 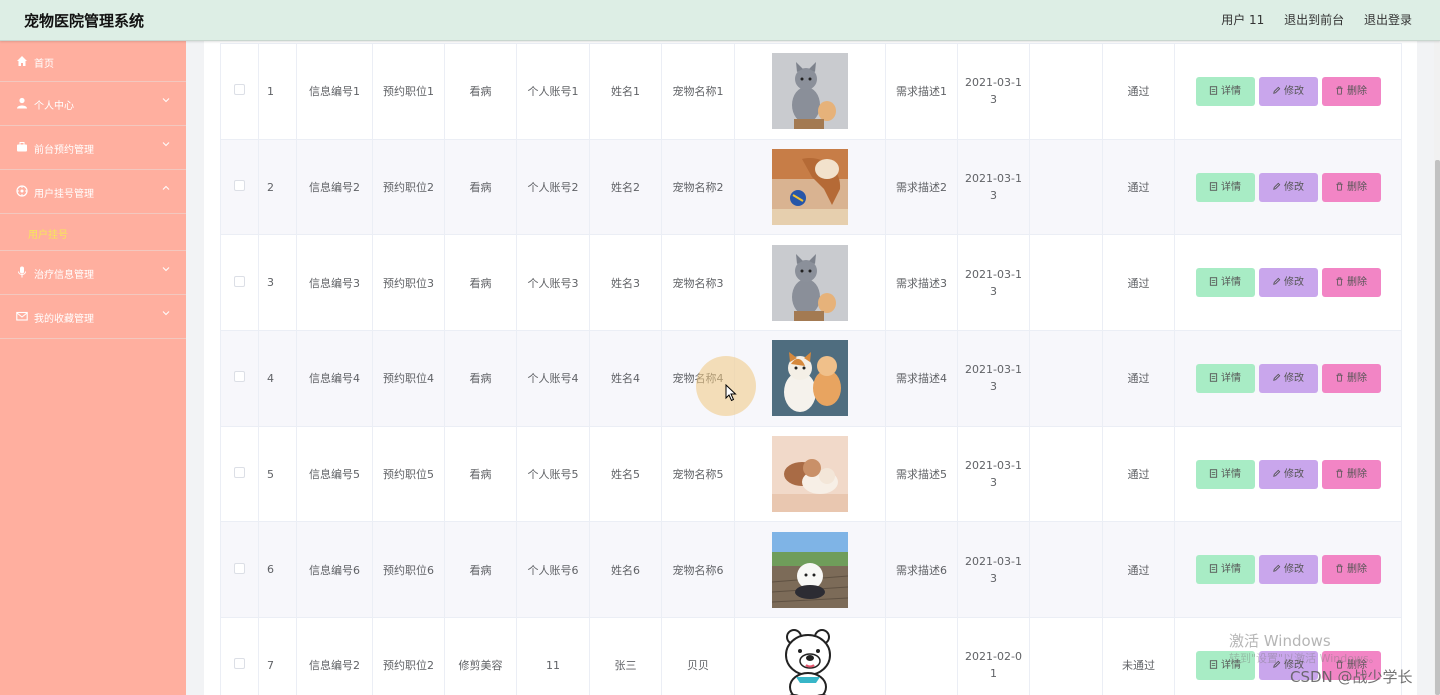 I want to click on detail-button-label: 详情, so click(x=1231, y=187).